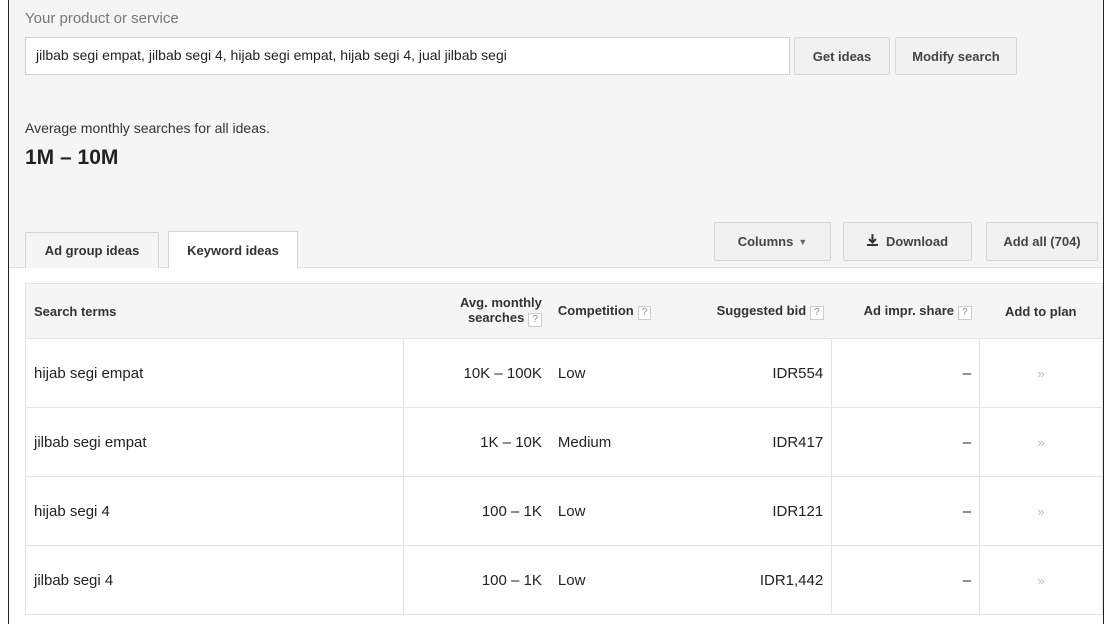  Describe the element at coordinates (496, 317) in the screenshot. I see `header-avg-line2: searches` at that location.